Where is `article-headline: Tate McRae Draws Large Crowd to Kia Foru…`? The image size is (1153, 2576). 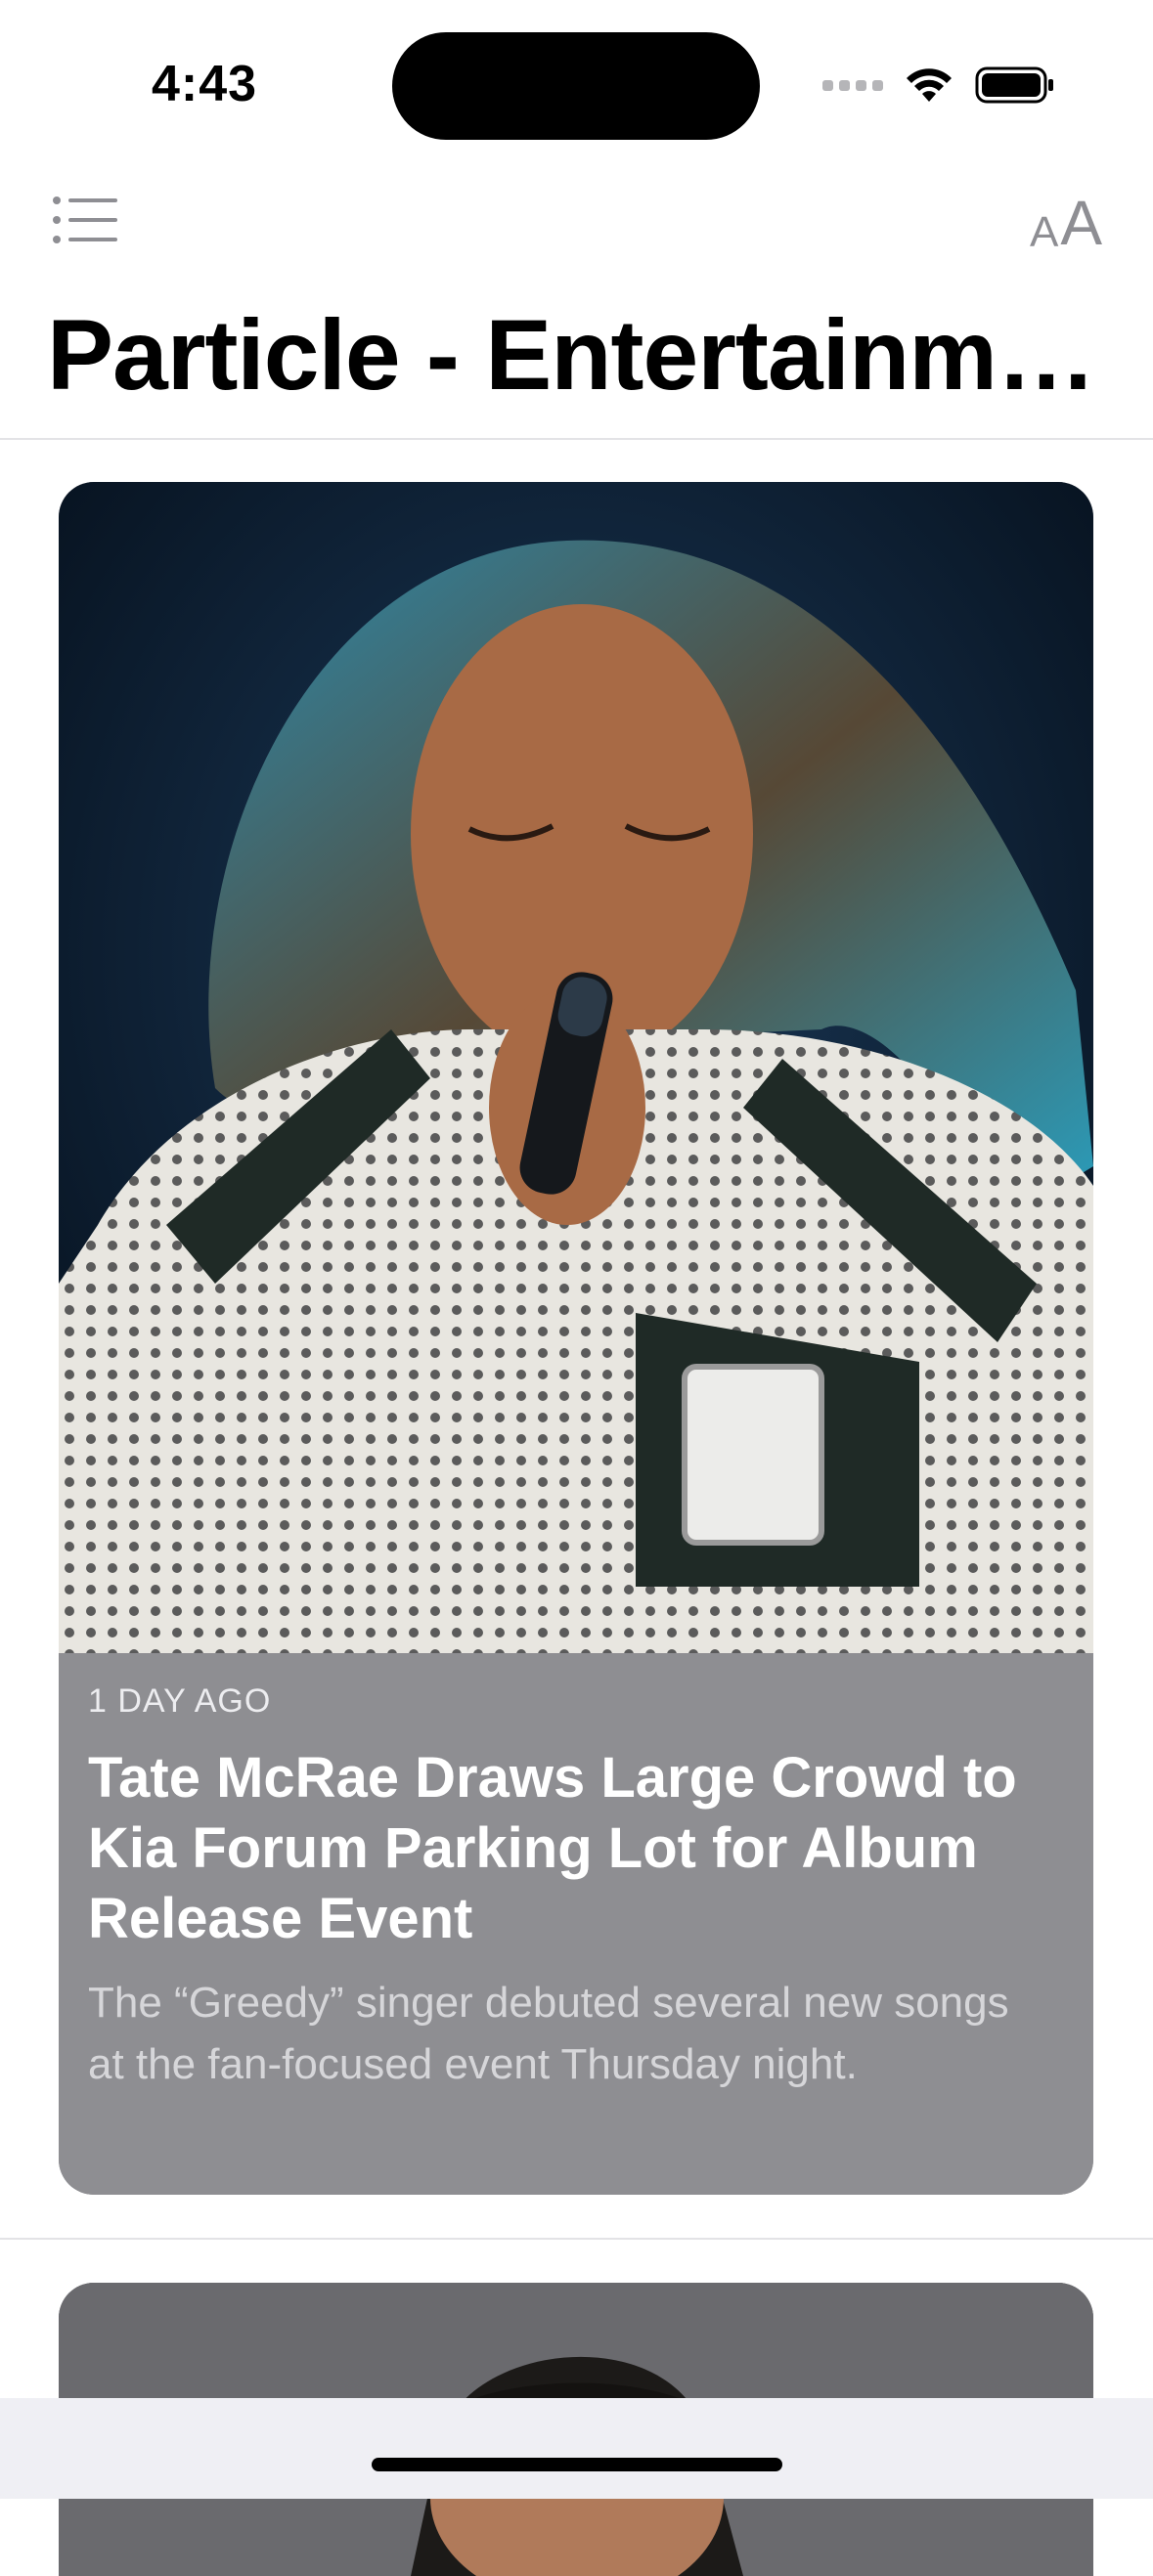 article-headline: Tate McRae Draws Large Crowd to Kia Foru… is located at coordinates (577, 1849).